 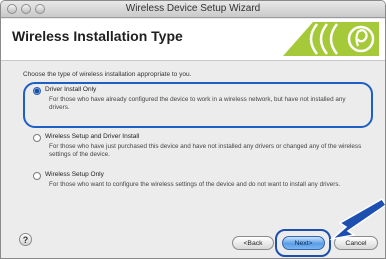 What do you see at coordinates (357, 219) in the screenshot?
I see `pointer-arrow-icon` at bounding box center [357, 219].